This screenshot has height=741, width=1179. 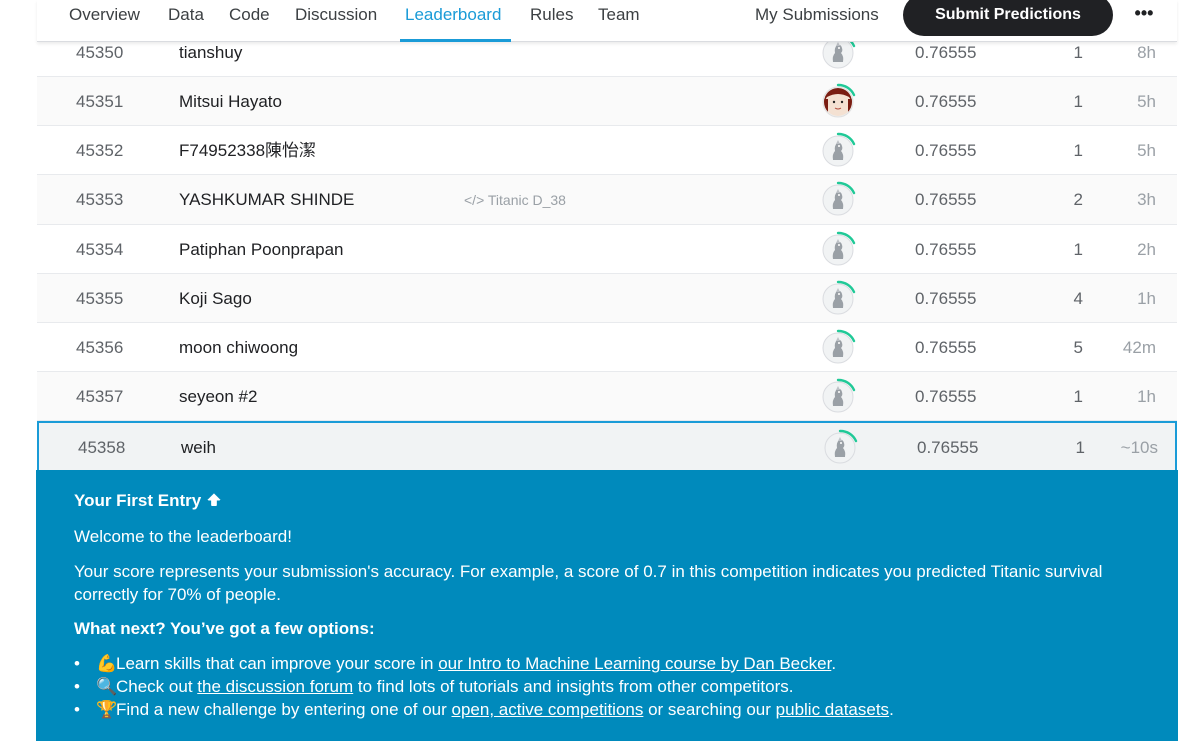 I want to click on public-datasets-link: public datasets, so click(x=832, y=709).